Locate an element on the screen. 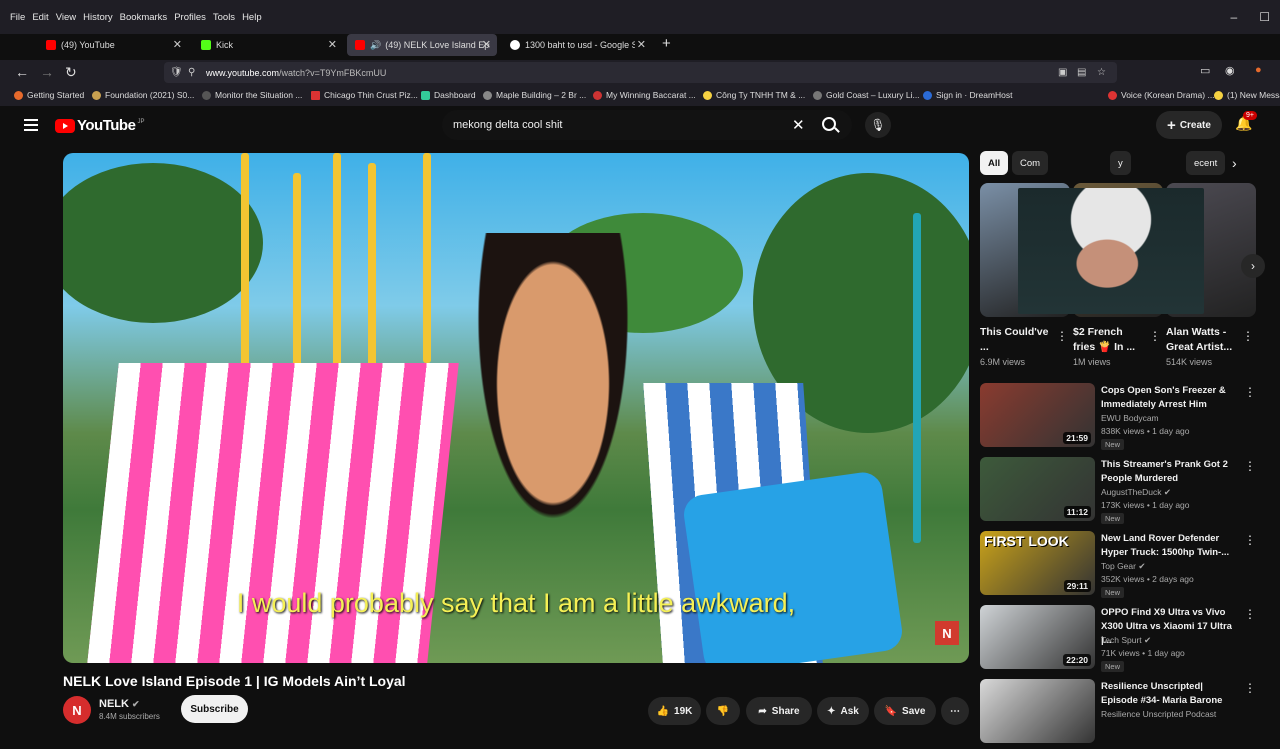 The height and width of the screenshot is (749, 1280). tab-kick: Kick ✕ is located at coordinates (268, 45).